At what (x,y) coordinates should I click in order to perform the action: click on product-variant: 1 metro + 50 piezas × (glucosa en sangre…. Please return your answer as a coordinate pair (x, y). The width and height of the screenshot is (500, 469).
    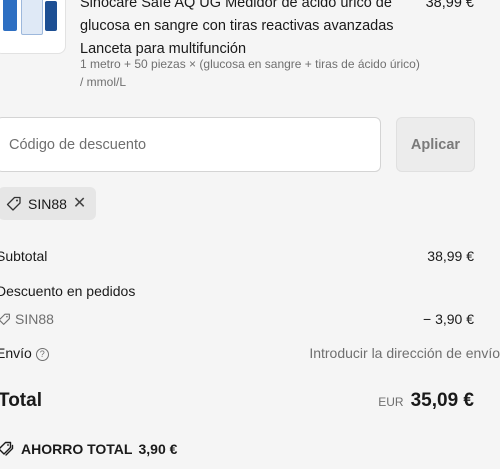
    Looking at the image, I should click on (250, 73).